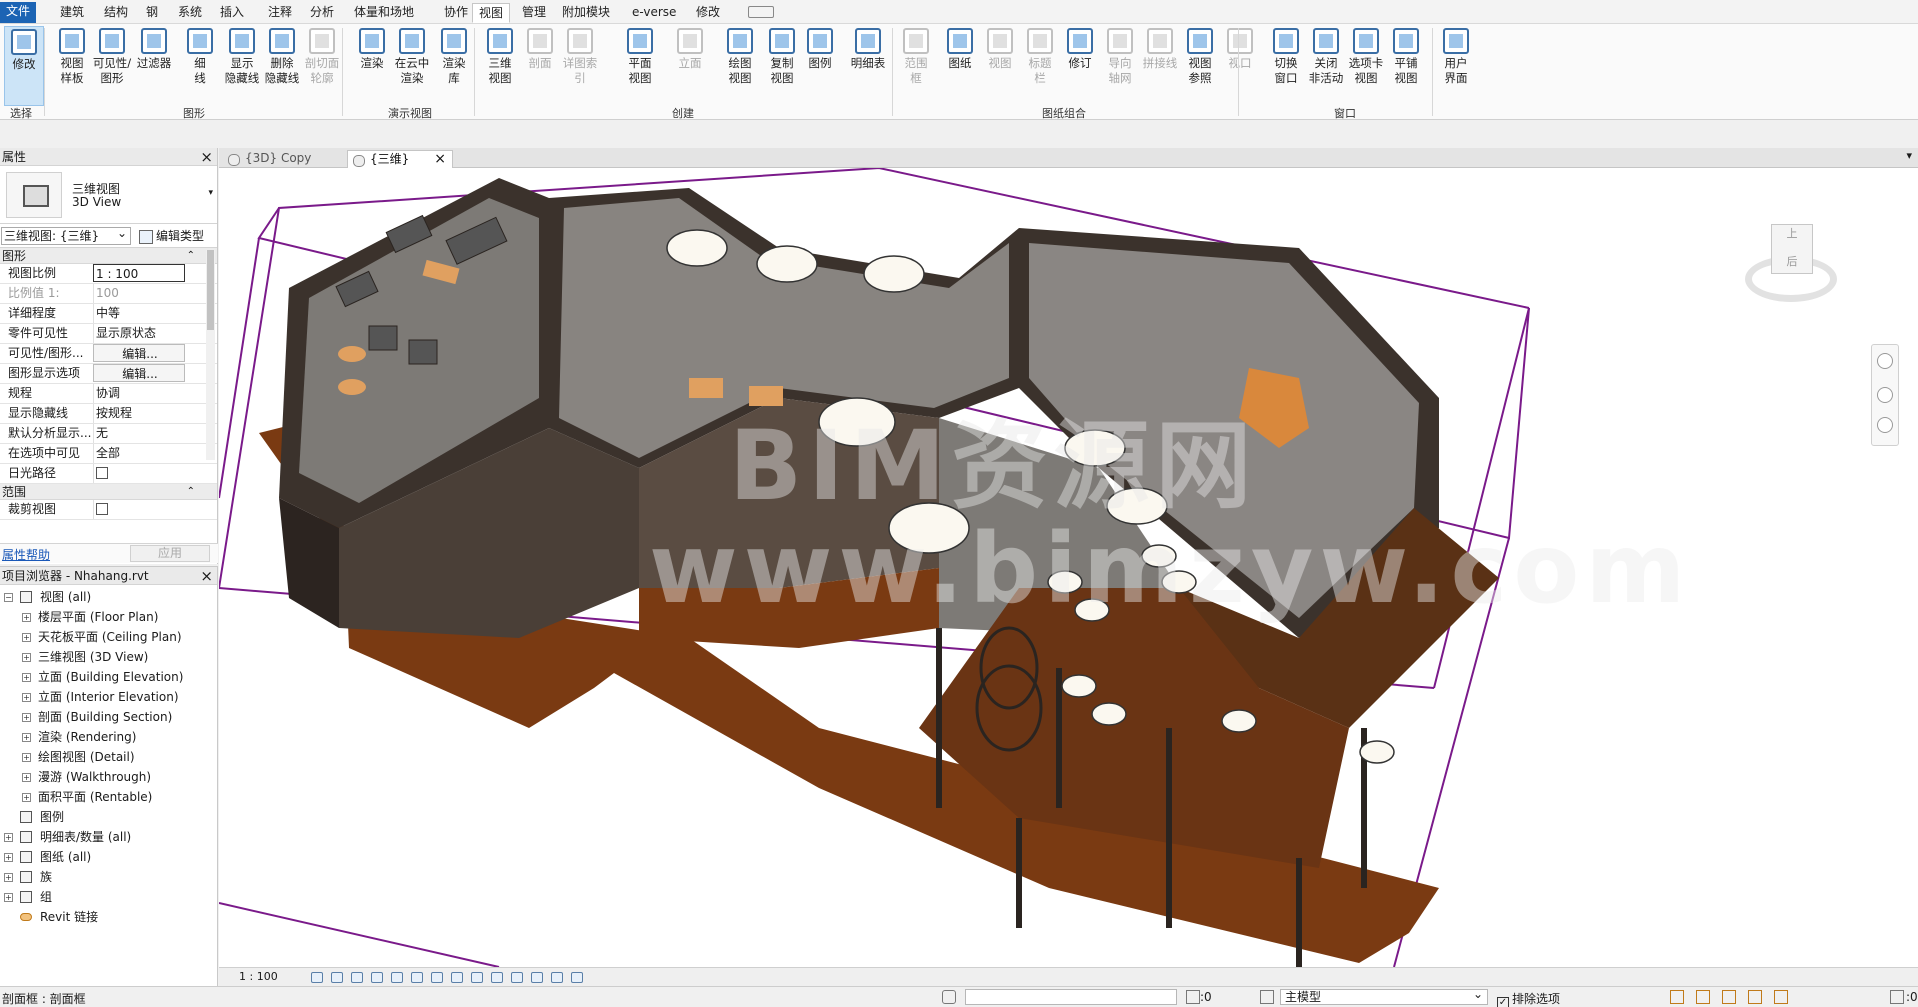 Image resolution: width=1918 pixels, height=1007 pixels. I want to click on menu-tab-11: 管理, so click(534, 13).